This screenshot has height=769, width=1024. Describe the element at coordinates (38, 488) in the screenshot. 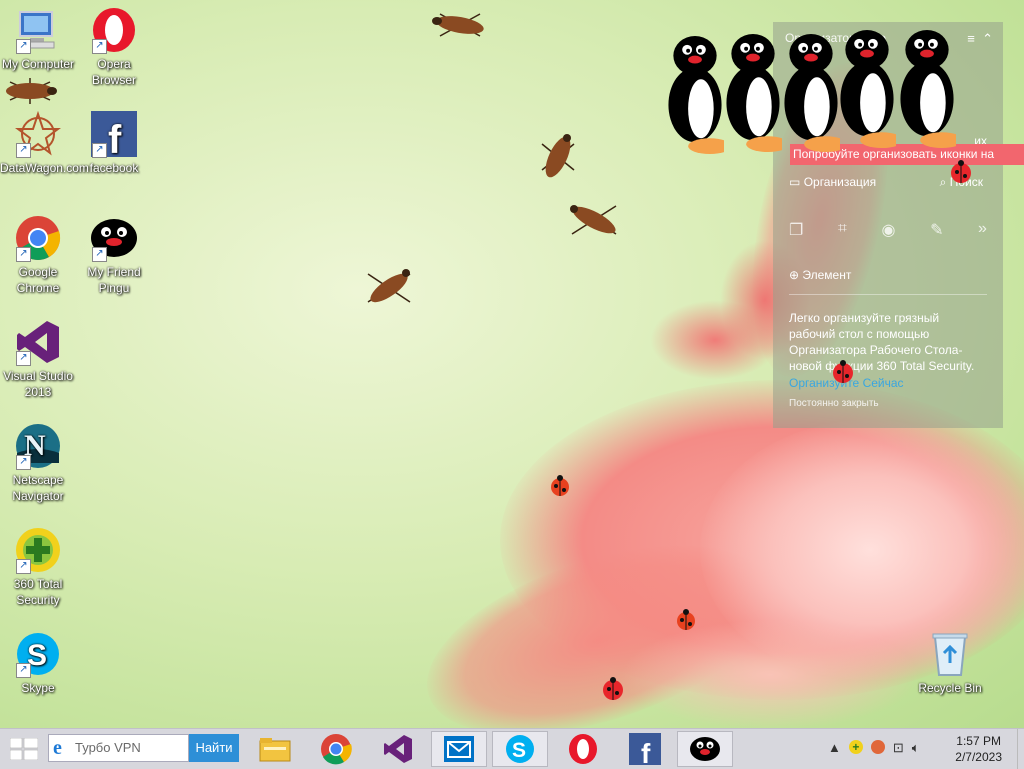

I see `desktop-icon-label: Netscape Navigator` at that location.